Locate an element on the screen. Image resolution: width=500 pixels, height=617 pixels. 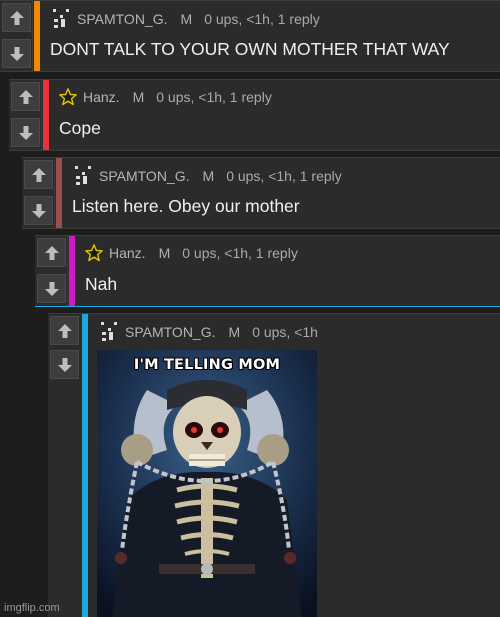
comment-text: DONT TALK TO YOUR OWN MOTHER THAT WAY is located at coordinates (250, 49).